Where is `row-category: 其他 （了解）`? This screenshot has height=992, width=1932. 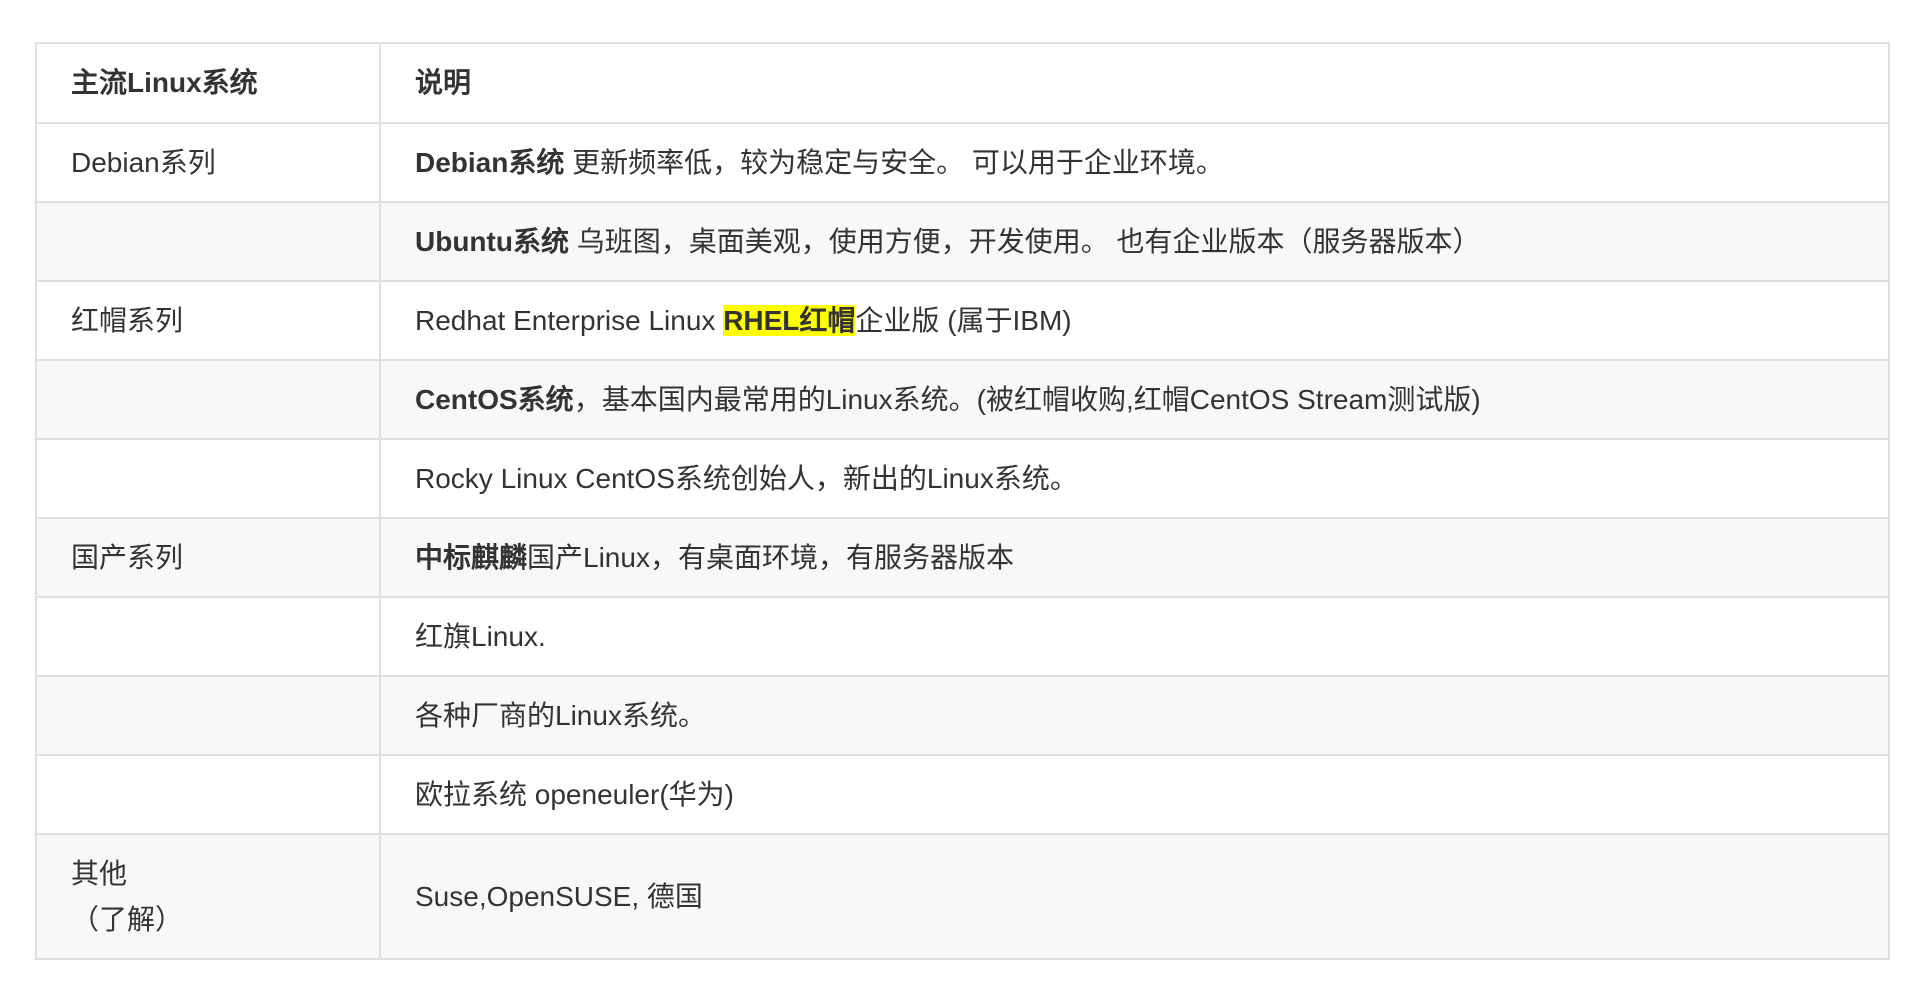
row-category: 其他 （了解） is located at coordinates (208, 896).